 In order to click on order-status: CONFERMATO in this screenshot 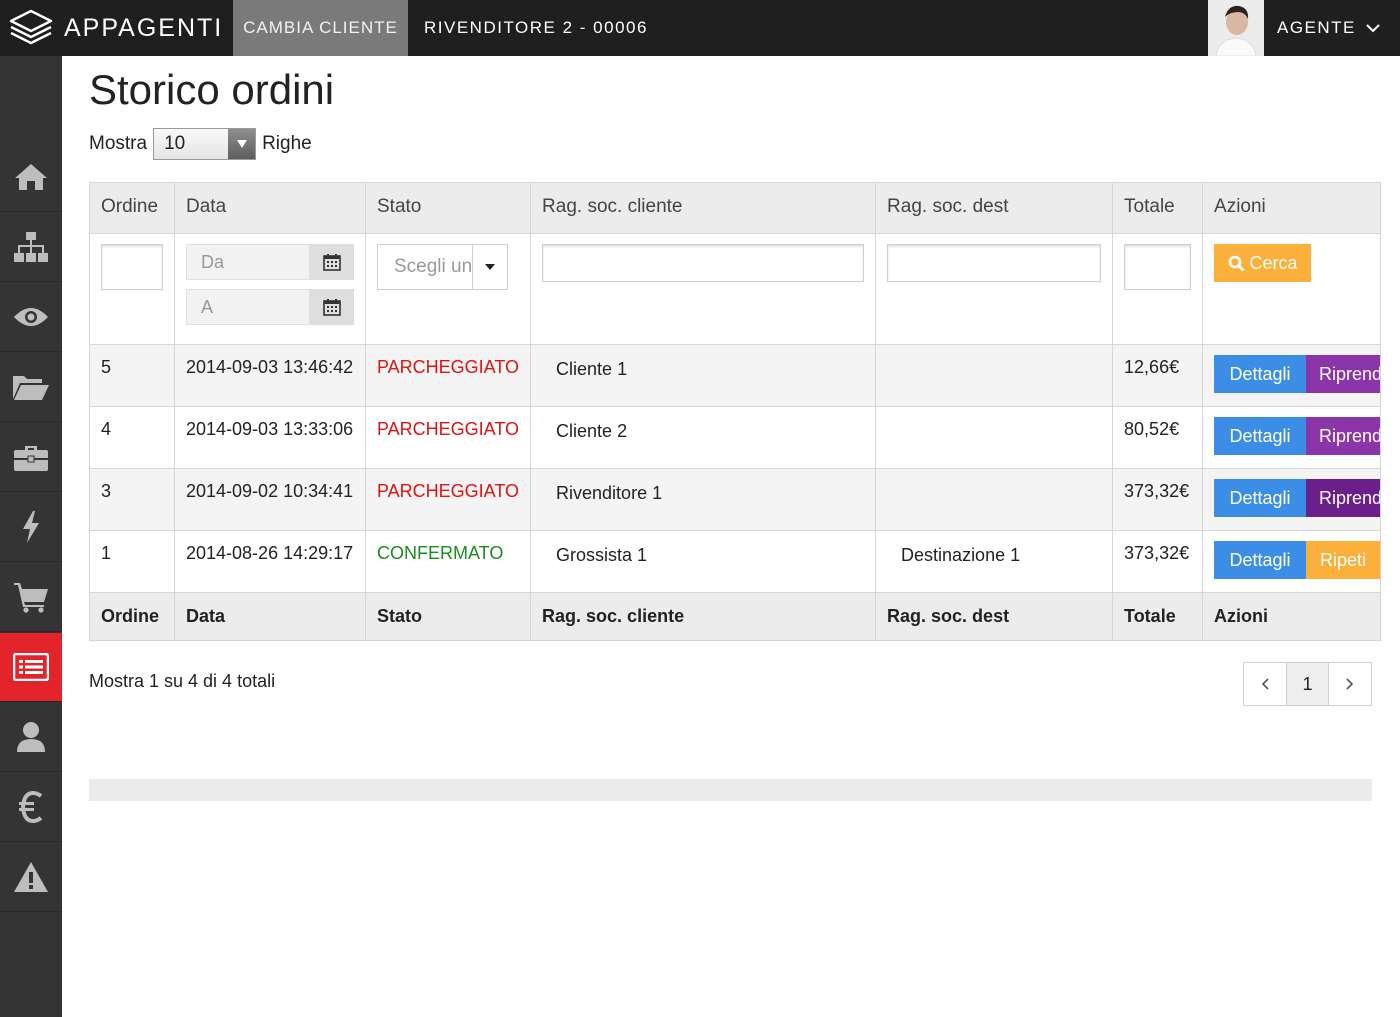, I will do `click(448, 561)`.